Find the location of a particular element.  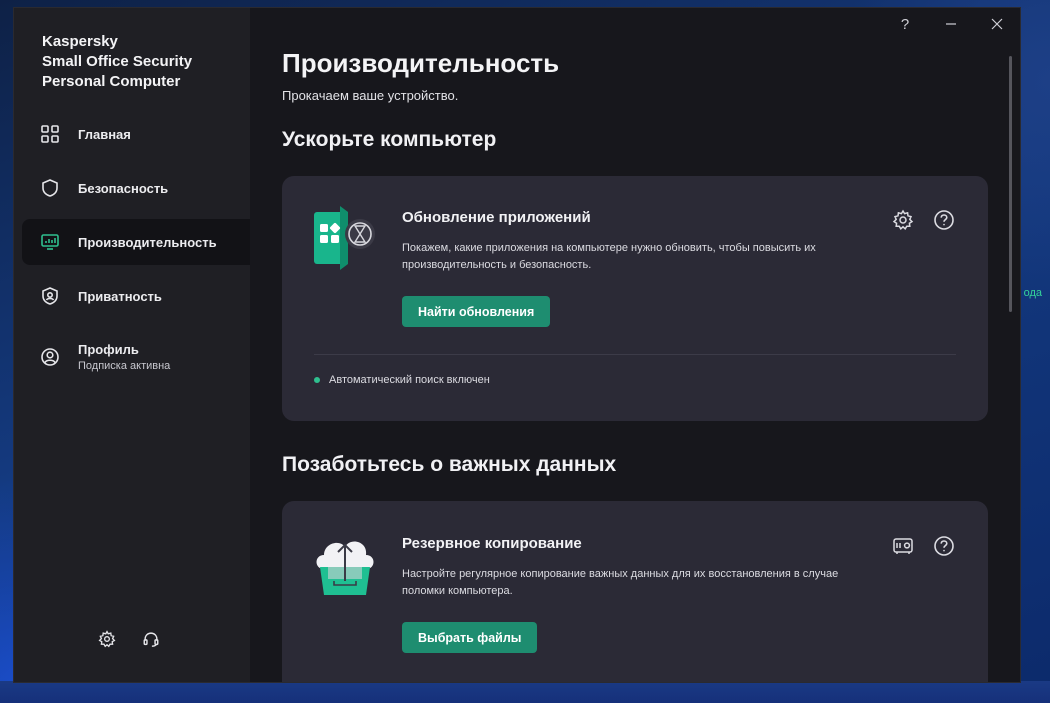

sidebar-item-privacy: Приватность is located at coordinates (136, 296).